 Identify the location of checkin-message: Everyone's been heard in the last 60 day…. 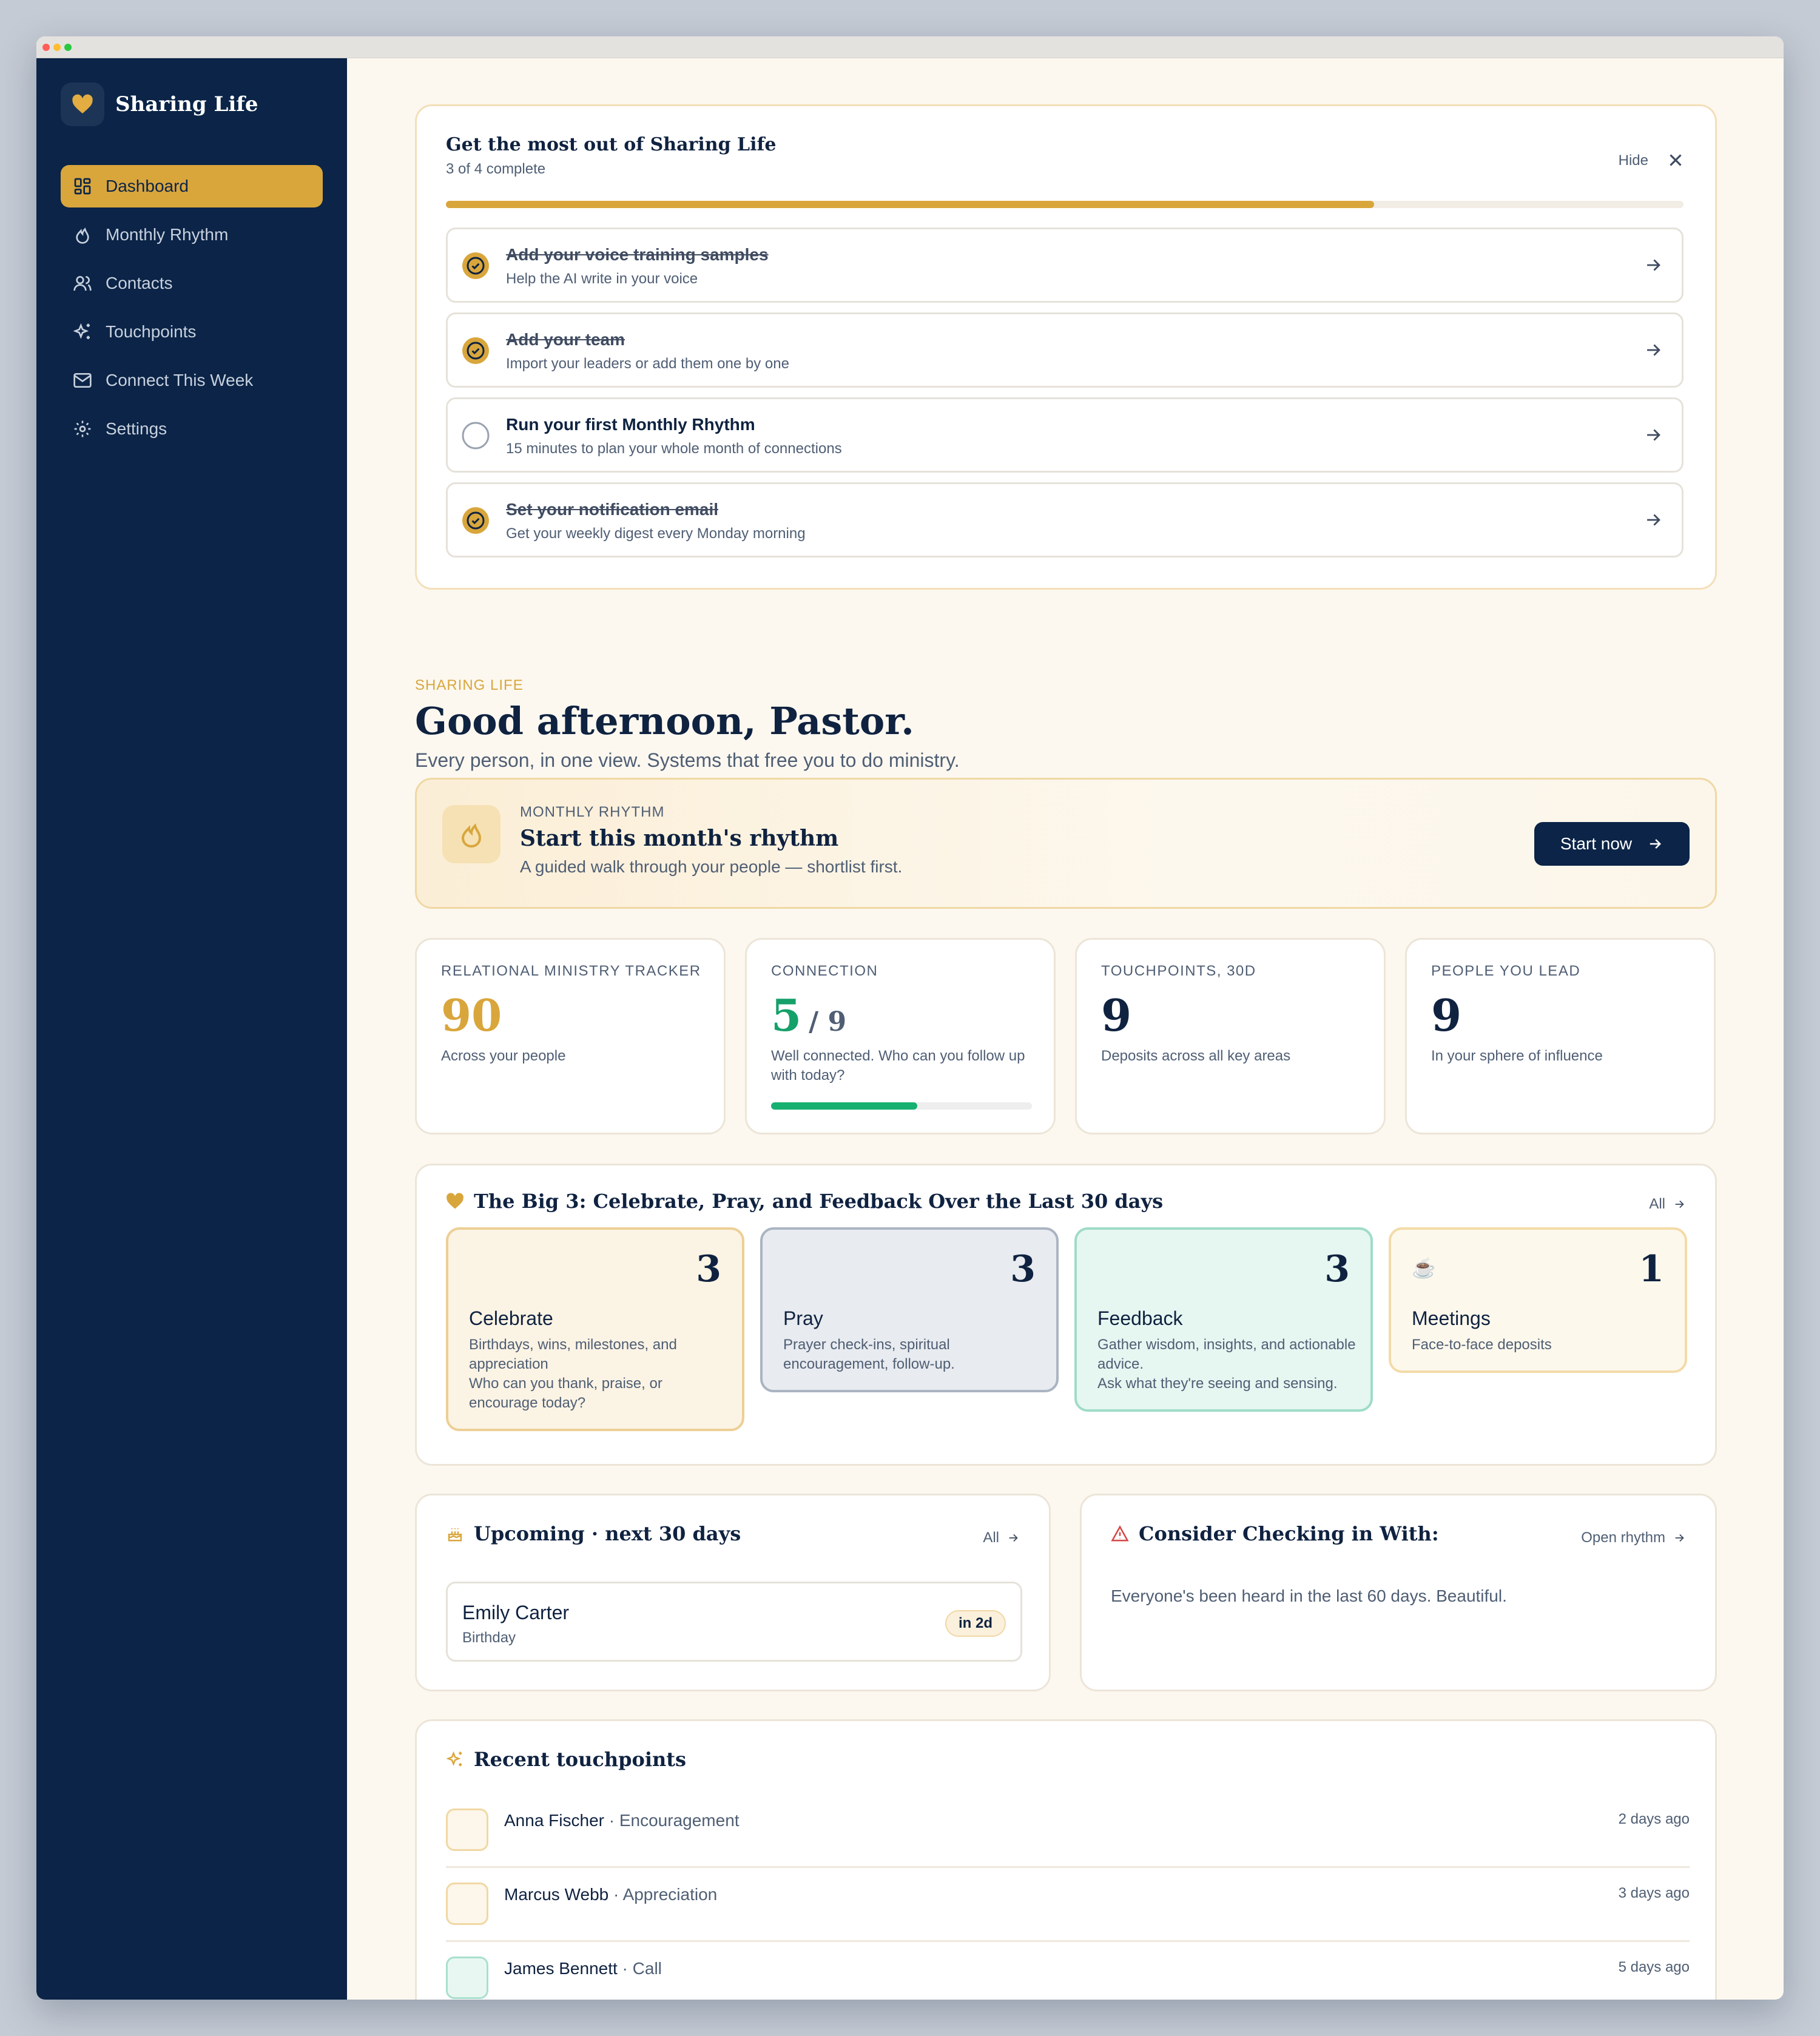
(1309, 1596).